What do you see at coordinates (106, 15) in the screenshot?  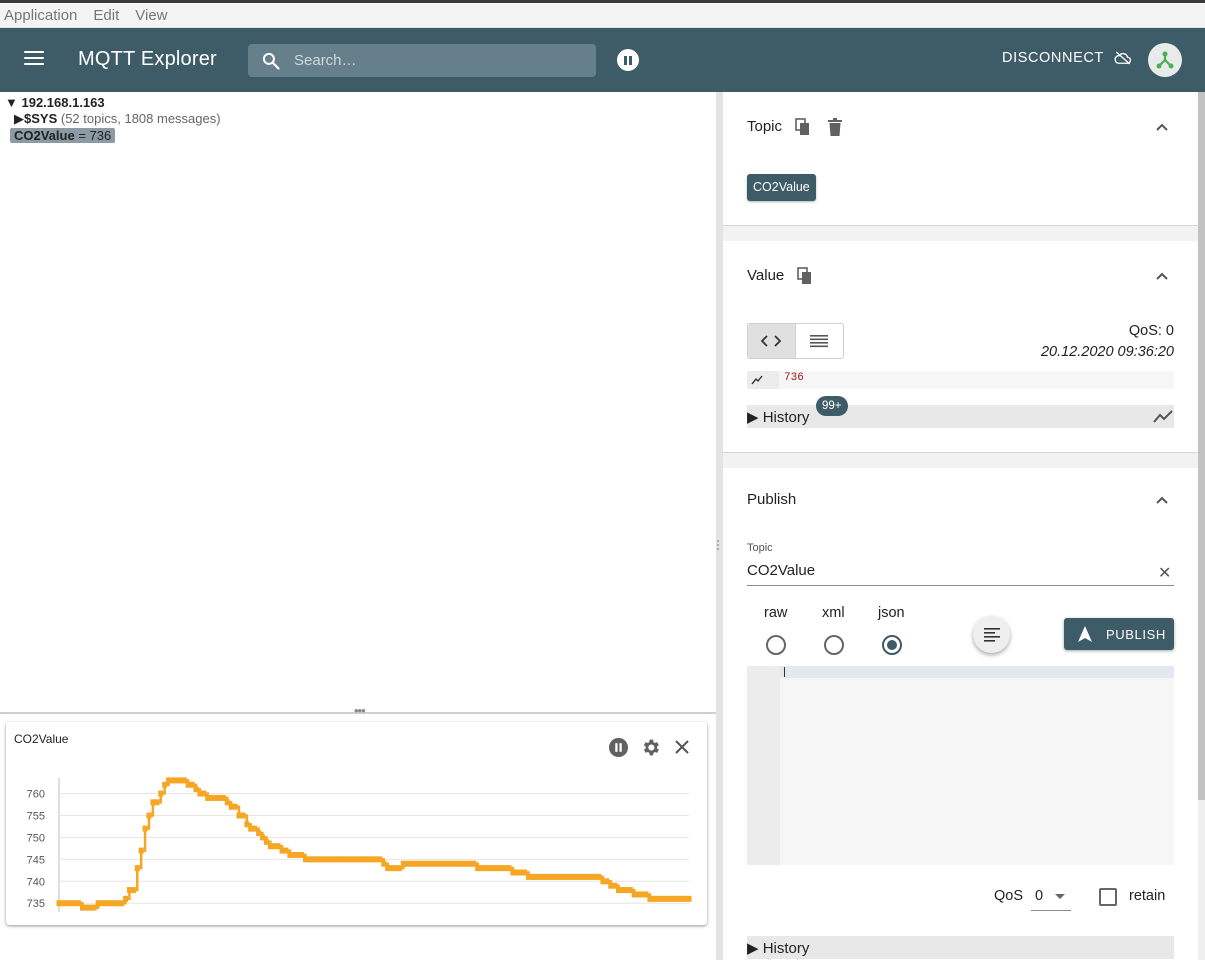 I see `menu-edit: Edit` at bounding box center [106, 15].